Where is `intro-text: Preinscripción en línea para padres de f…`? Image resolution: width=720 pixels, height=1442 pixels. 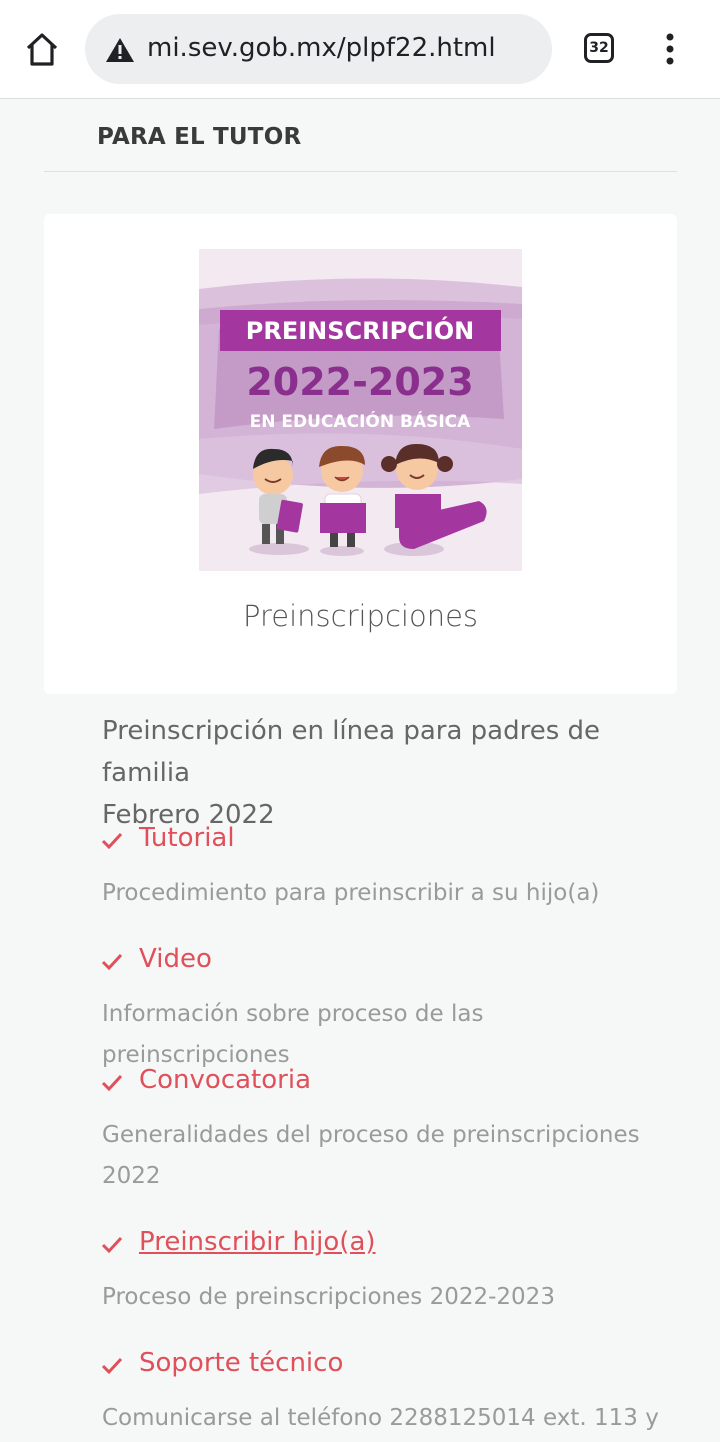
intro-text: Preinscripción en línea para padres de f… is located at coordinates (397, 773).